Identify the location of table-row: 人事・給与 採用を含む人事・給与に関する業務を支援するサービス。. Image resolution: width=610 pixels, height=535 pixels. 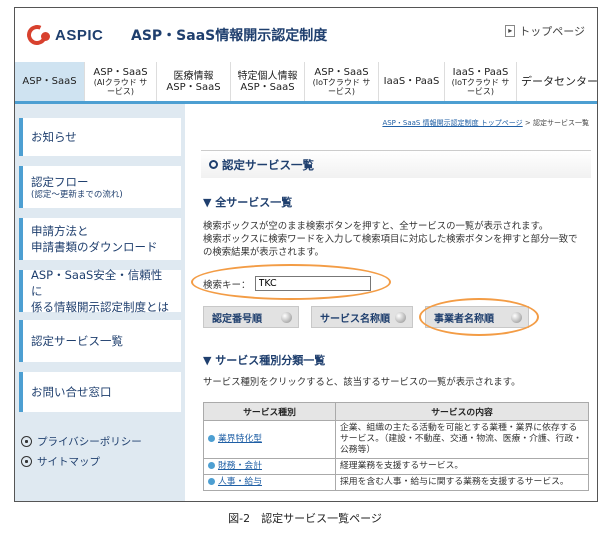
(396, 482).